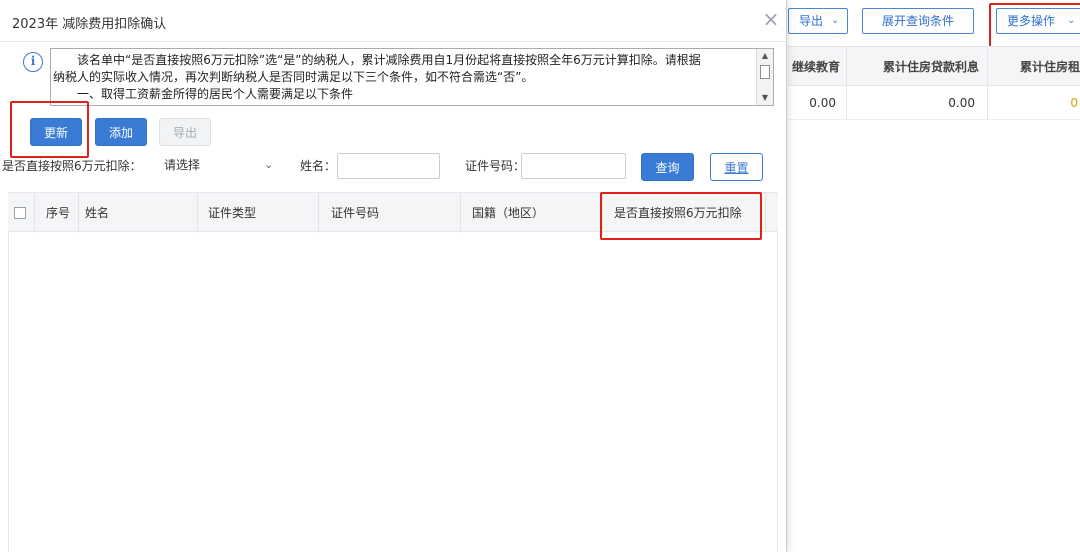 This screenshot has width=1080, height=552. I want to click on background-toolbar: 导出 ⌄ 展开查询条件 更多操作 ⌄, so click(934, 20).